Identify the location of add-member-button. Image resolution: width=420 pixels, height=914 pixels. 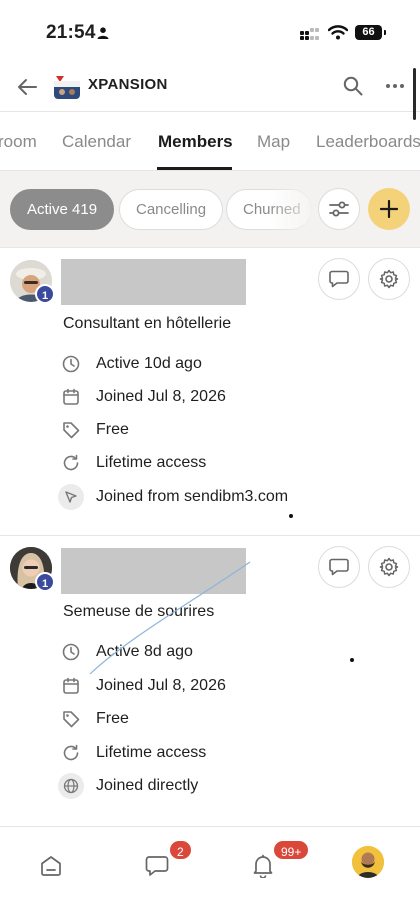
(389, 209).